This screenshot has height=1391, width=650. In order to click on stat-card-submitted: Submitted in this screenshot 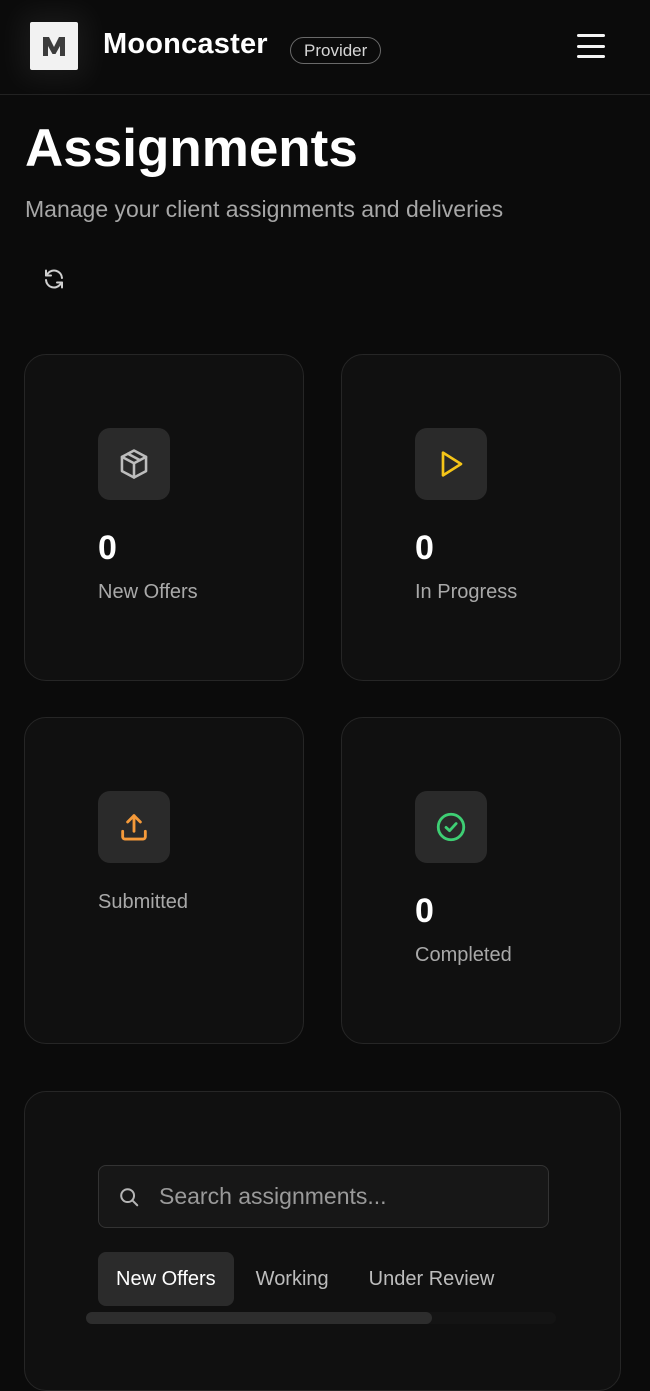, I will do `click(164, 880)`.